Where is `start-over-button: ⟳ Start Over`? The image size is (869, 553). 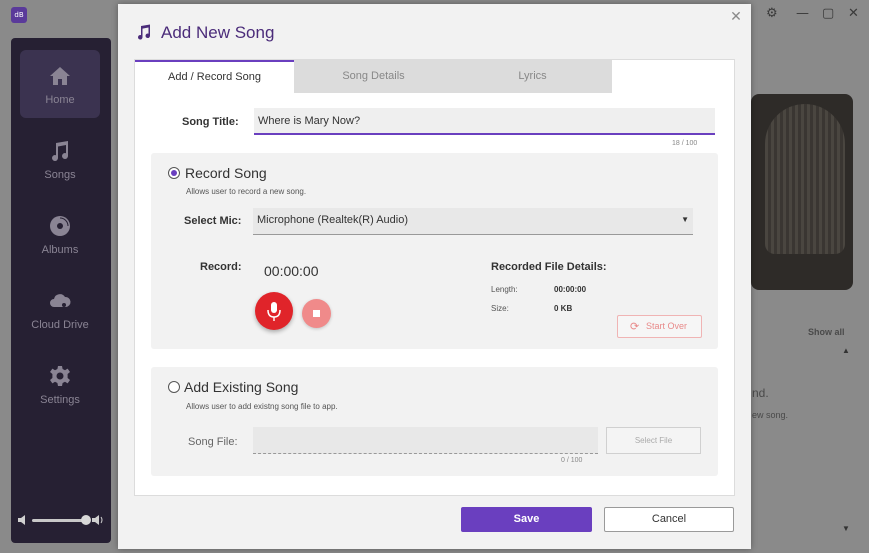
start-over-button: ⟳ Start Over is located at coordinates (659, 326).